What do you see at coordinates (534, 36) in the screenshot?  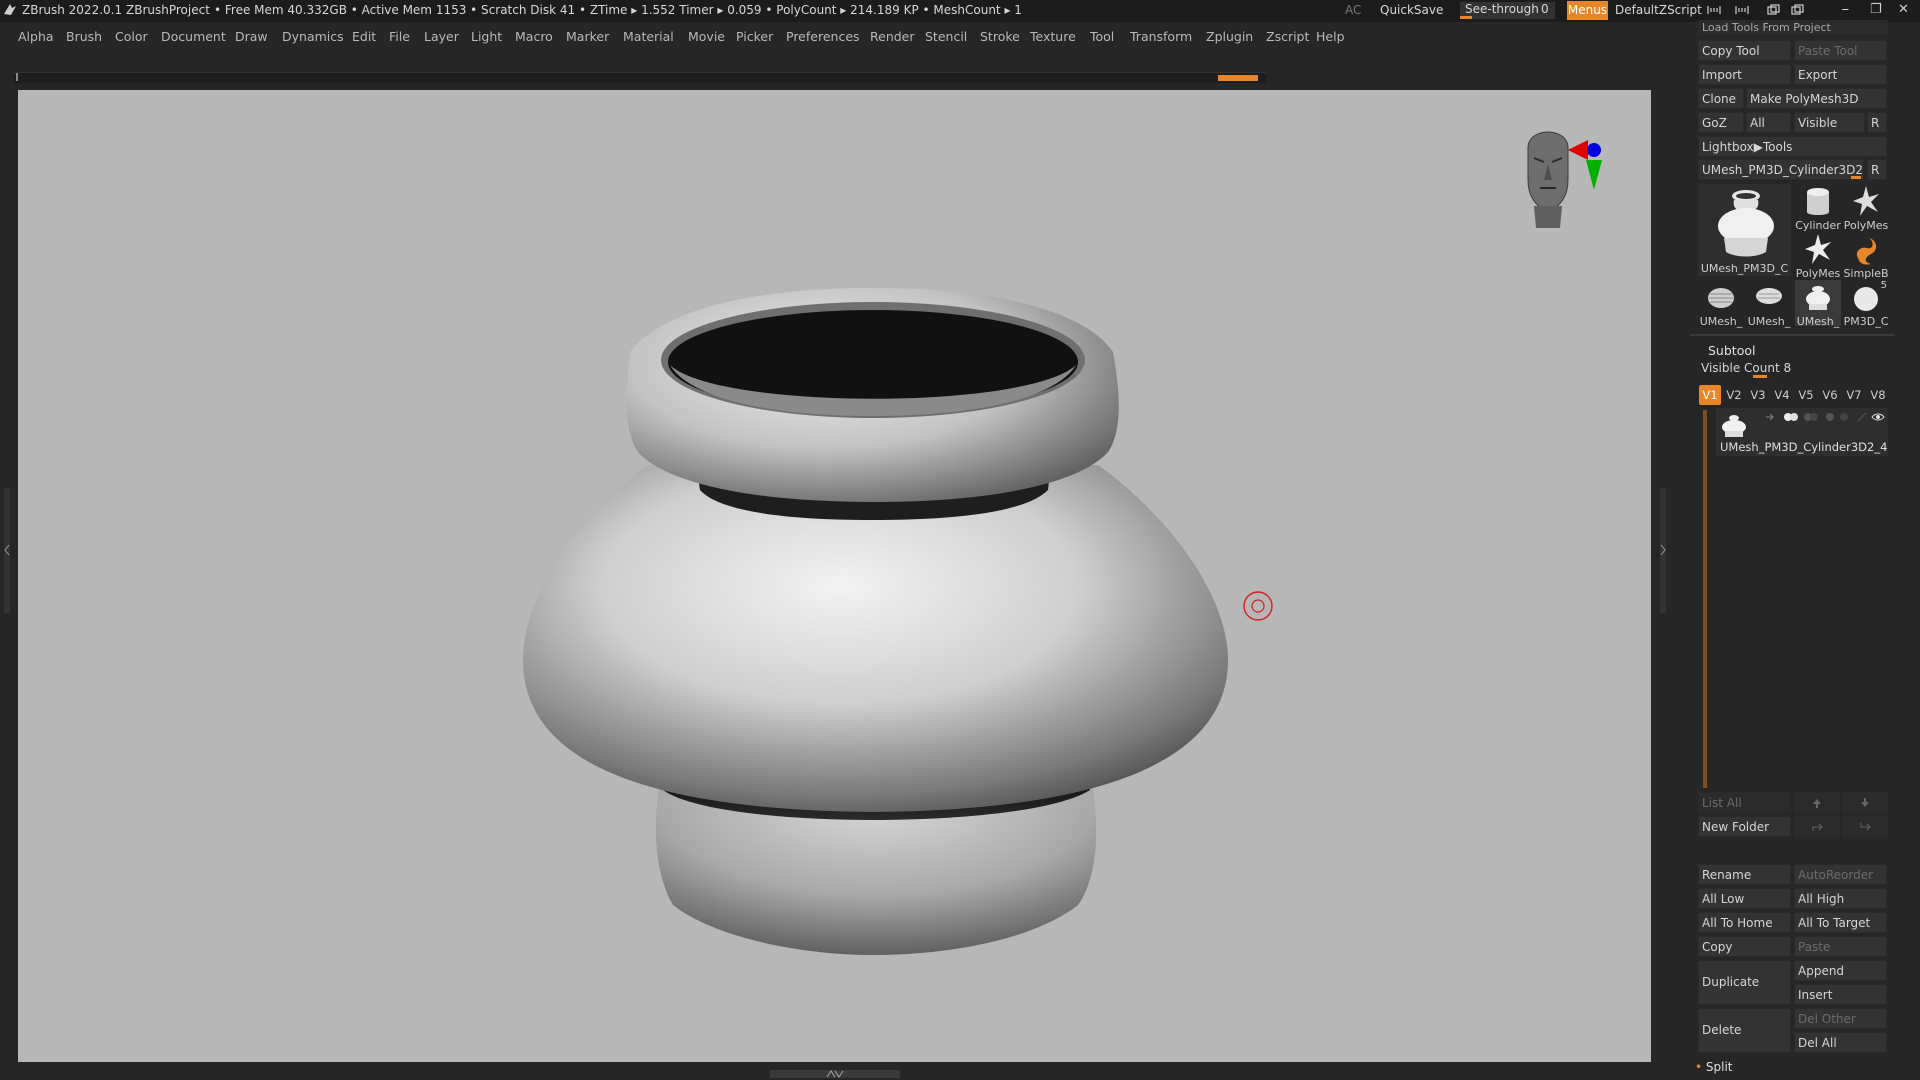 I see `menu-macro: Macro` at bounding box center [534, 36].